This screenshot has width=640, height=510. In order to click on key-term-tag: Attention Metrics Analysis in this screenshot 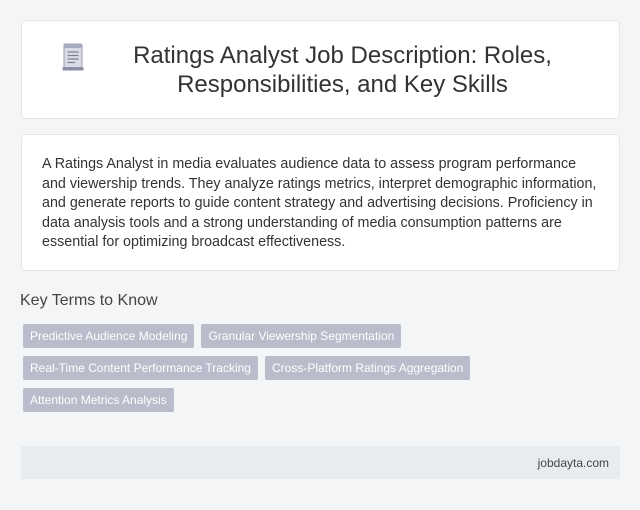, I will do `click(98, 400)`.